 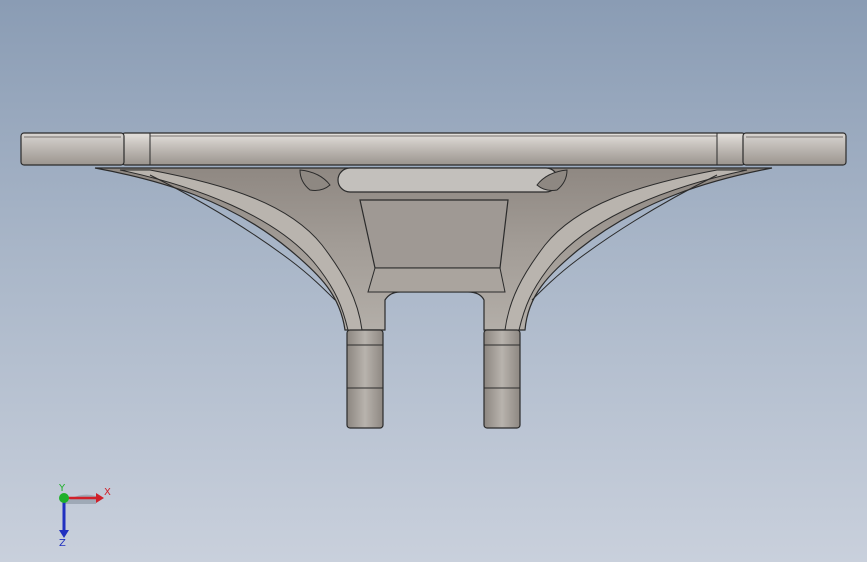 What do you see at coordinates (64, 534) in the screenshot?
I see `z-axis-arrow` at bounding box center [64, 534].